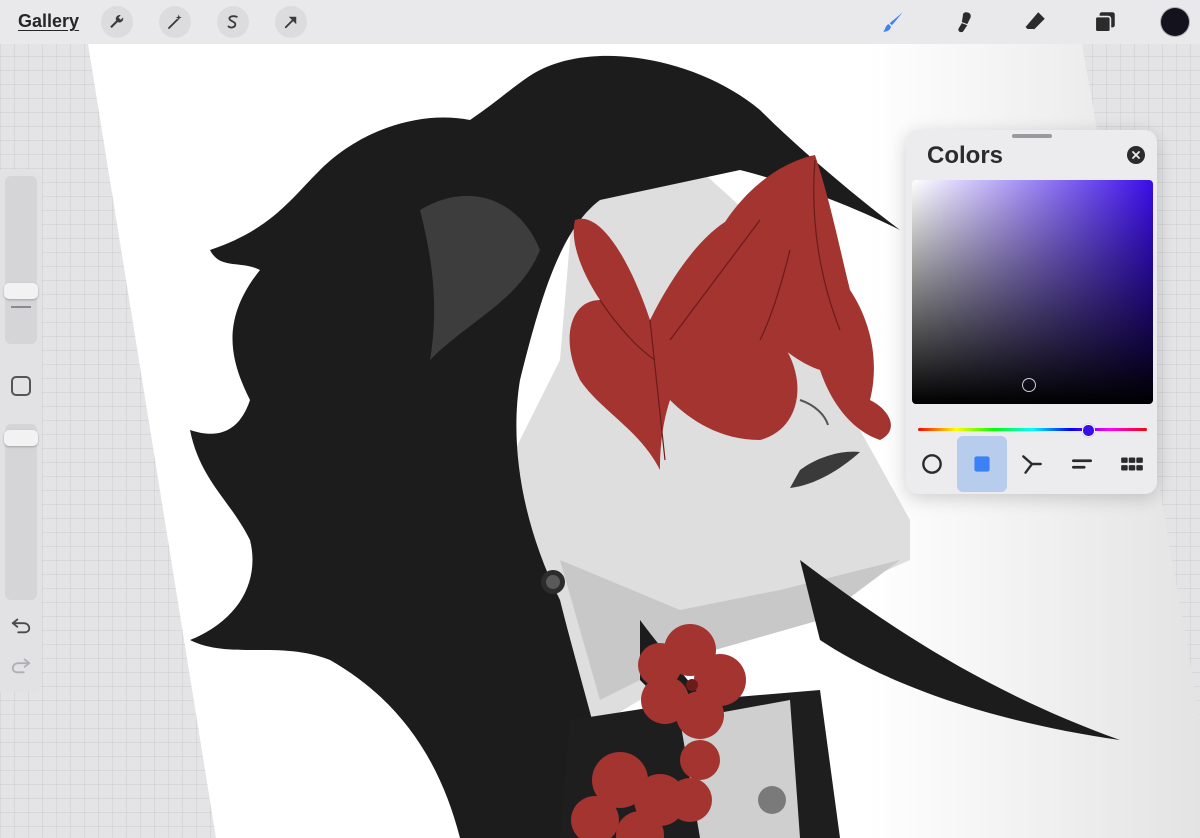  I want to click on slider-divider, so click(21, 307).